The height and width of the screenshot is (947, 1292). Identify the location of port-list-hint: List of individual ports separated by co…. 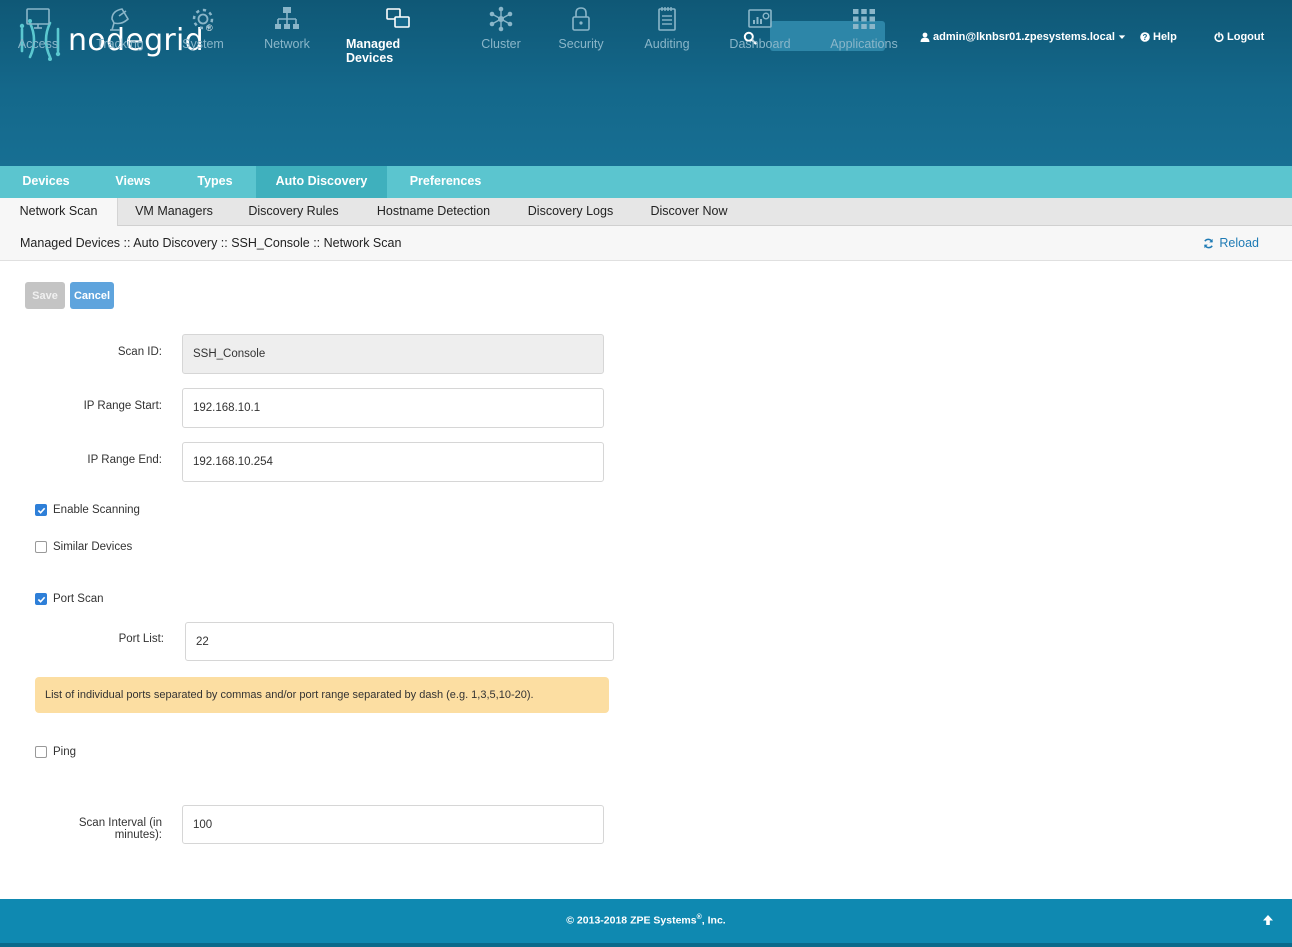
(322, 695).